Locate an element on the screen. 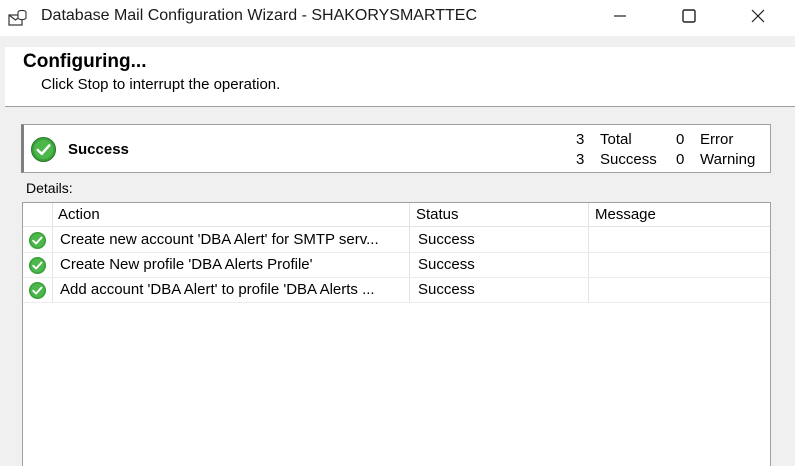 This screenshot has height=466, width=795. success-label: Success is located at coordinates (628, 159).